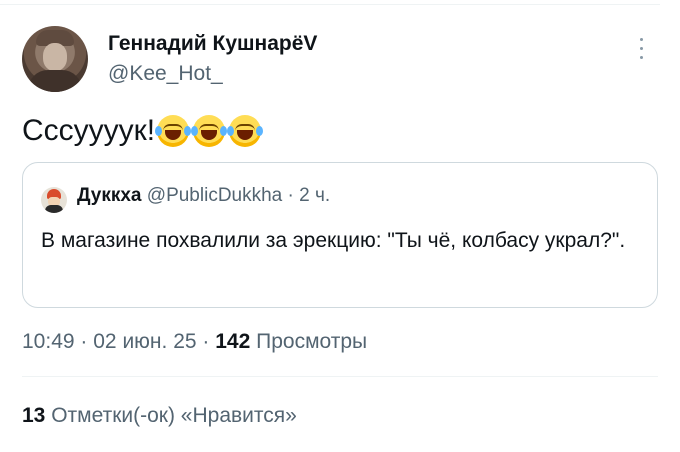 This screenshot has height=452, width=680. What do you see at coordinates (330, 4) in the screenshot?
I see `top-divider` at bounding box center [330, 4].